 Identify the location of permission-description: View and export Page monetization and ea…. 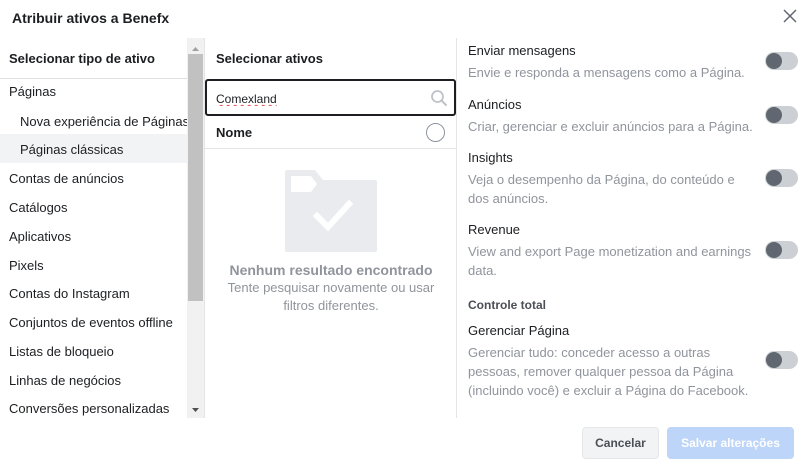
(610, 261).